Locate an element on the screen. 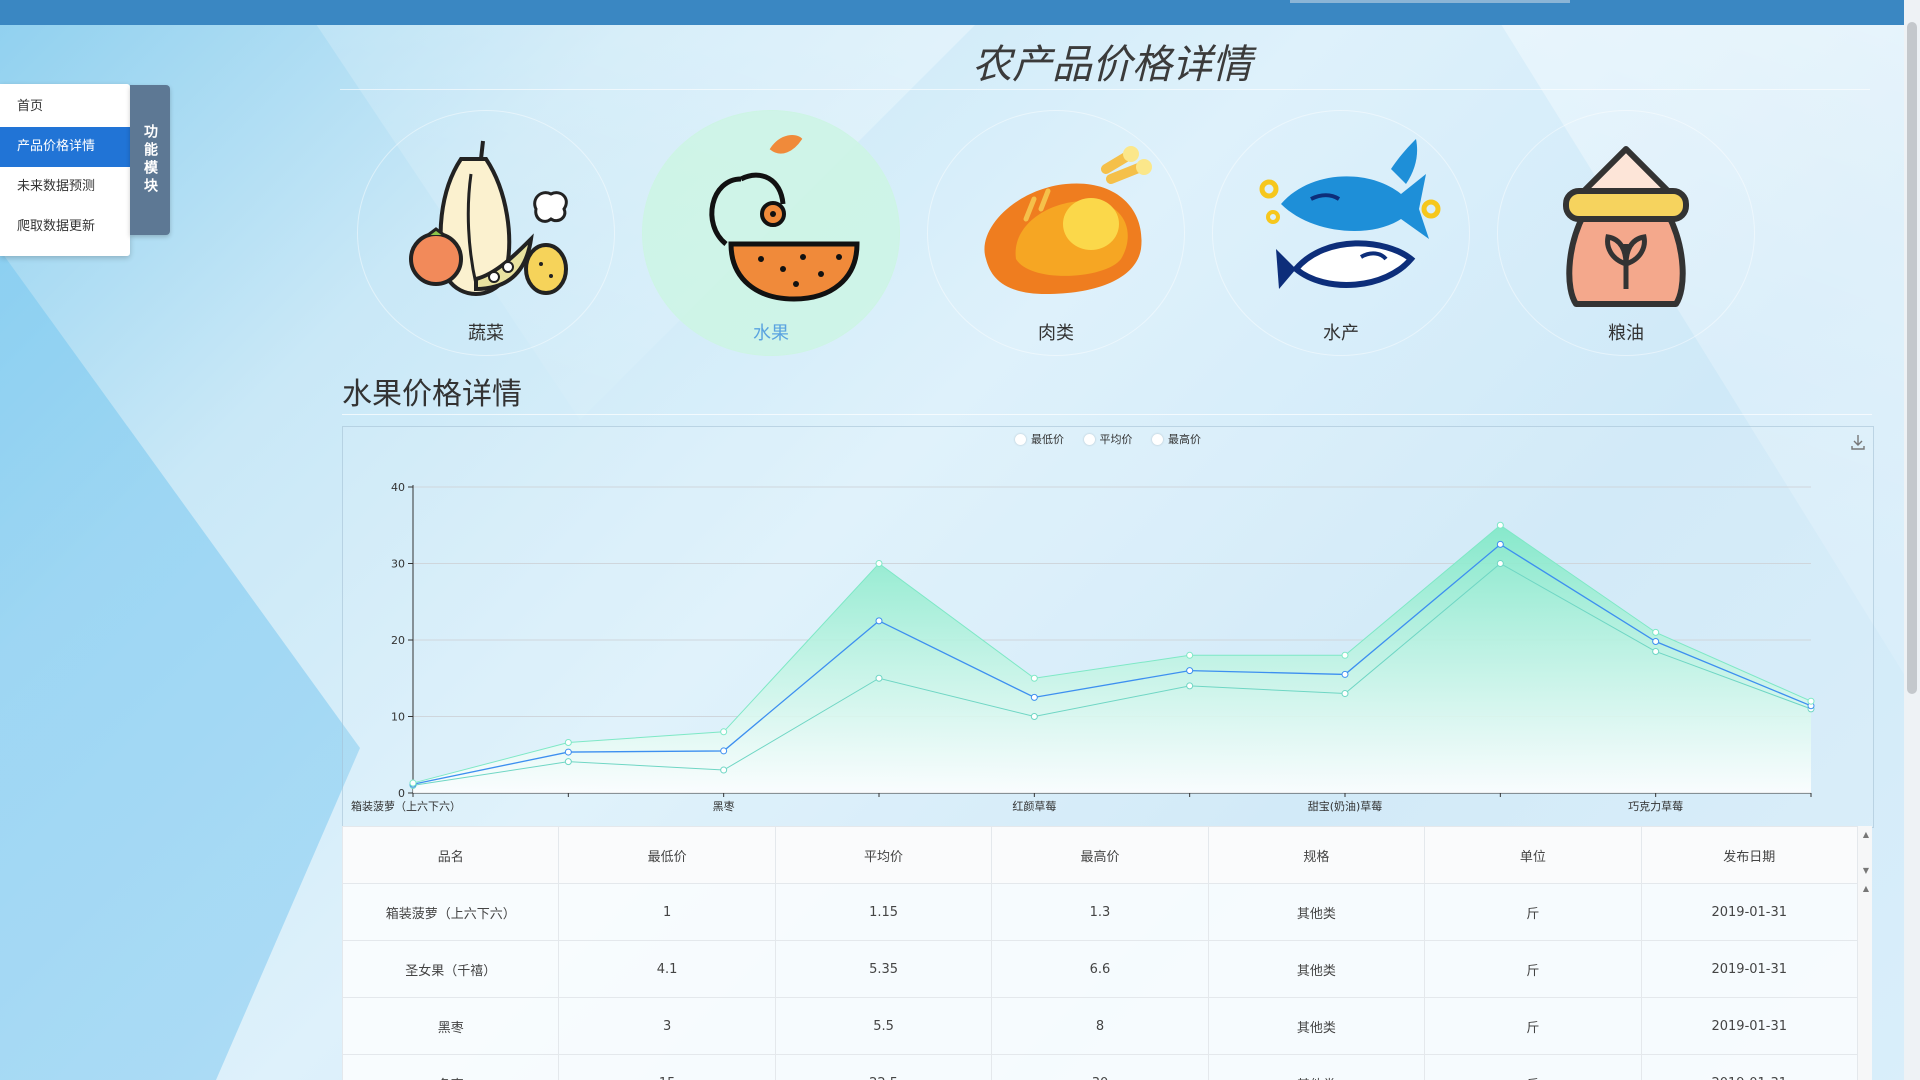 The height and width of the screenshot is (1080, 1920). menu-tab-label: 功能模块 is located at coordinates (150, 160).